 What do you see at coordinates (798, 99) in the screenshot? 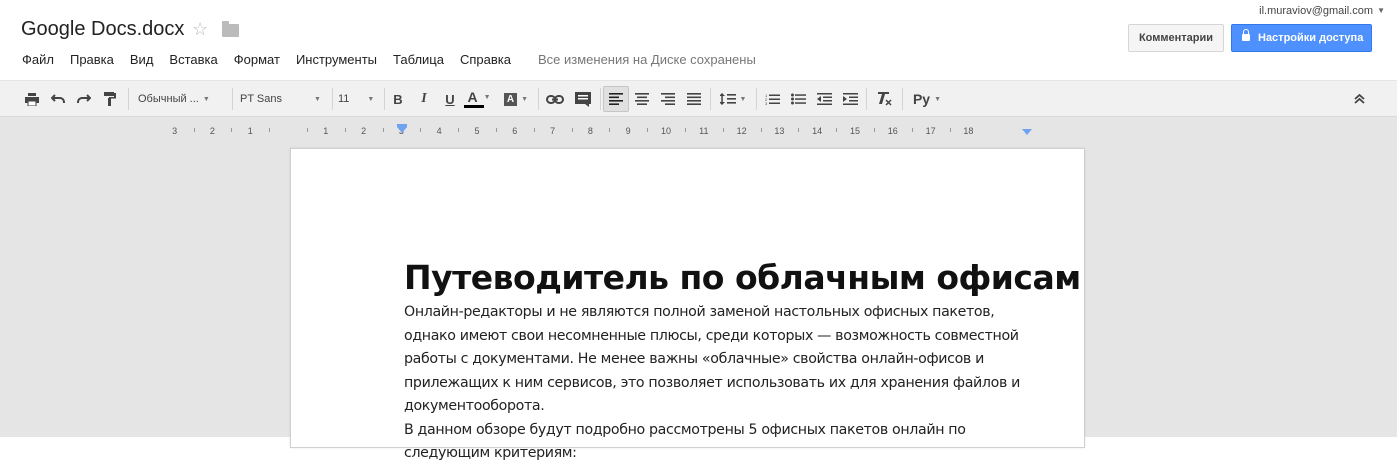
I see `bulleted-list-icon` at bounding box center [798, 99].